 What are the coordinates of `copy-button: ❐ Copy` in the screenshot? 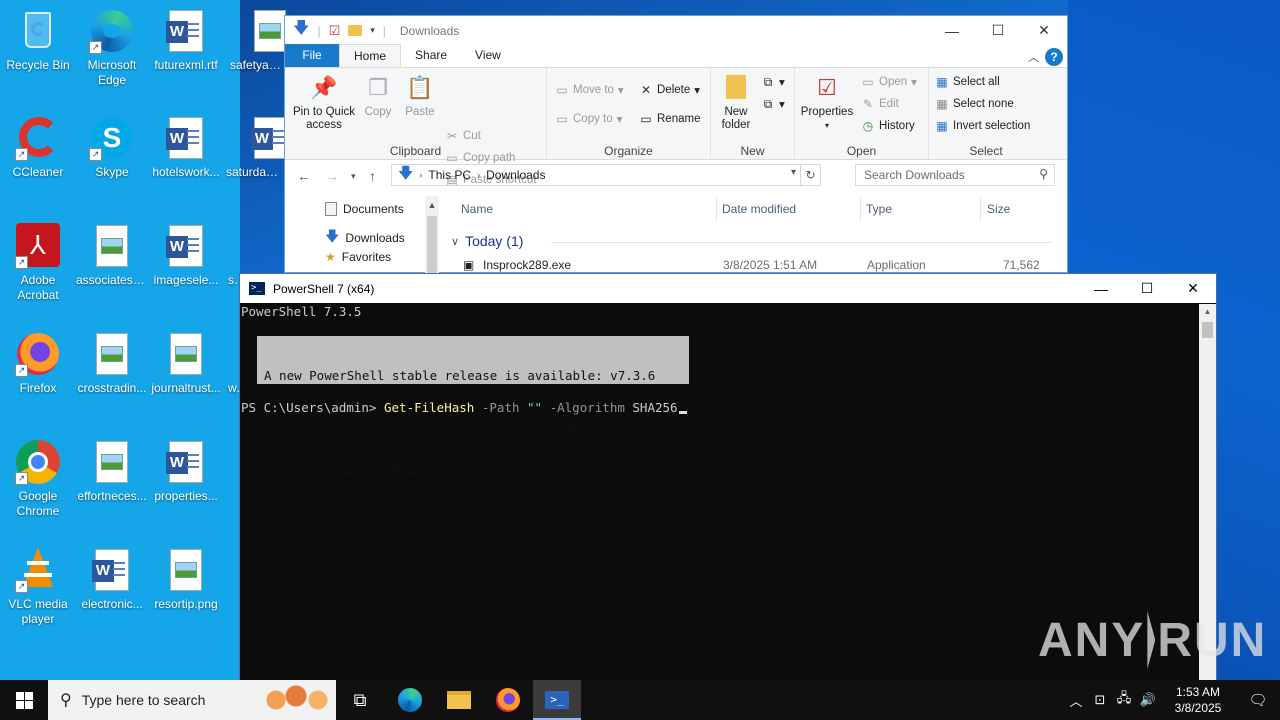 It's located at (378, 95).